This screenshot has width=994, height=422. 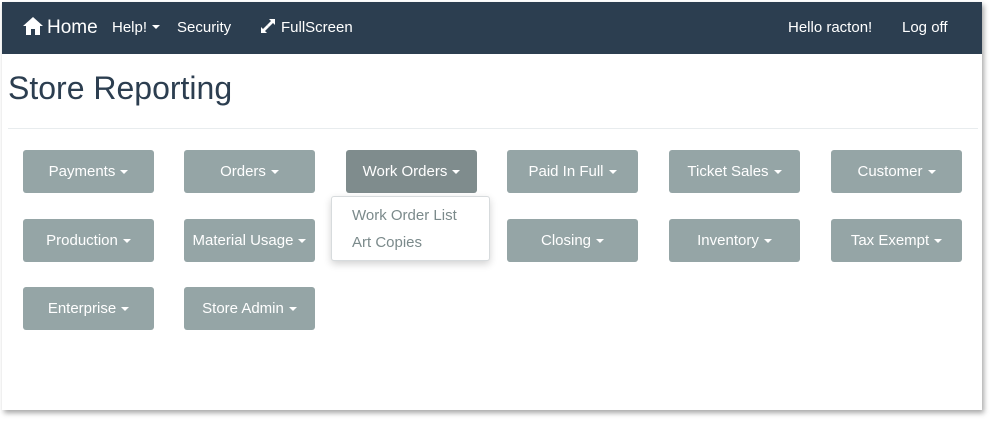 What do you see at coordinates (82, 308) in the screenshot?
I see `enterprise-menu-label: Enterprise` at bounding box center [82, 308].